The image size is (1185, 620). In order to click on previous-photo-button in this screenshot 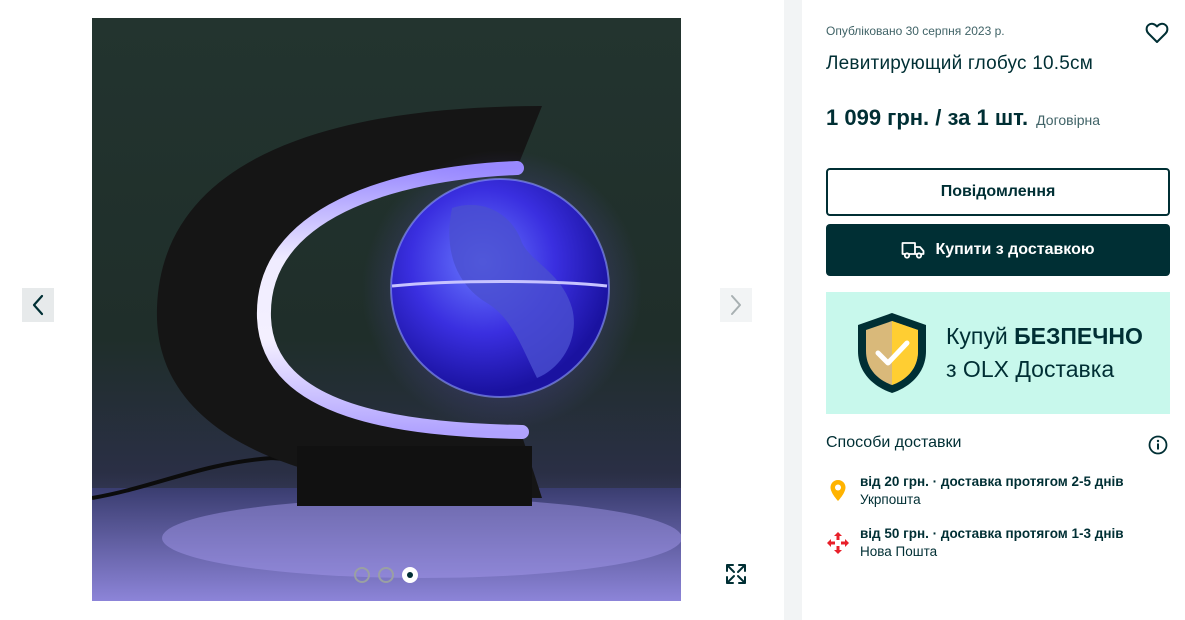, I will do `click(38, 305)`.